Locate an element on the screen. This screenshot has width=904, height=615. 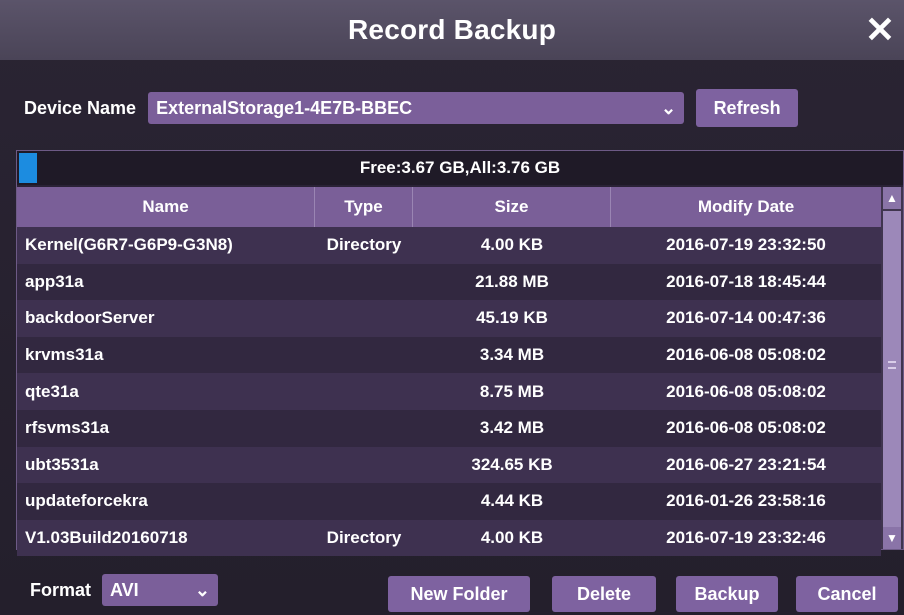
new-folder-button: New Folder is located at coordinates (459, 594).